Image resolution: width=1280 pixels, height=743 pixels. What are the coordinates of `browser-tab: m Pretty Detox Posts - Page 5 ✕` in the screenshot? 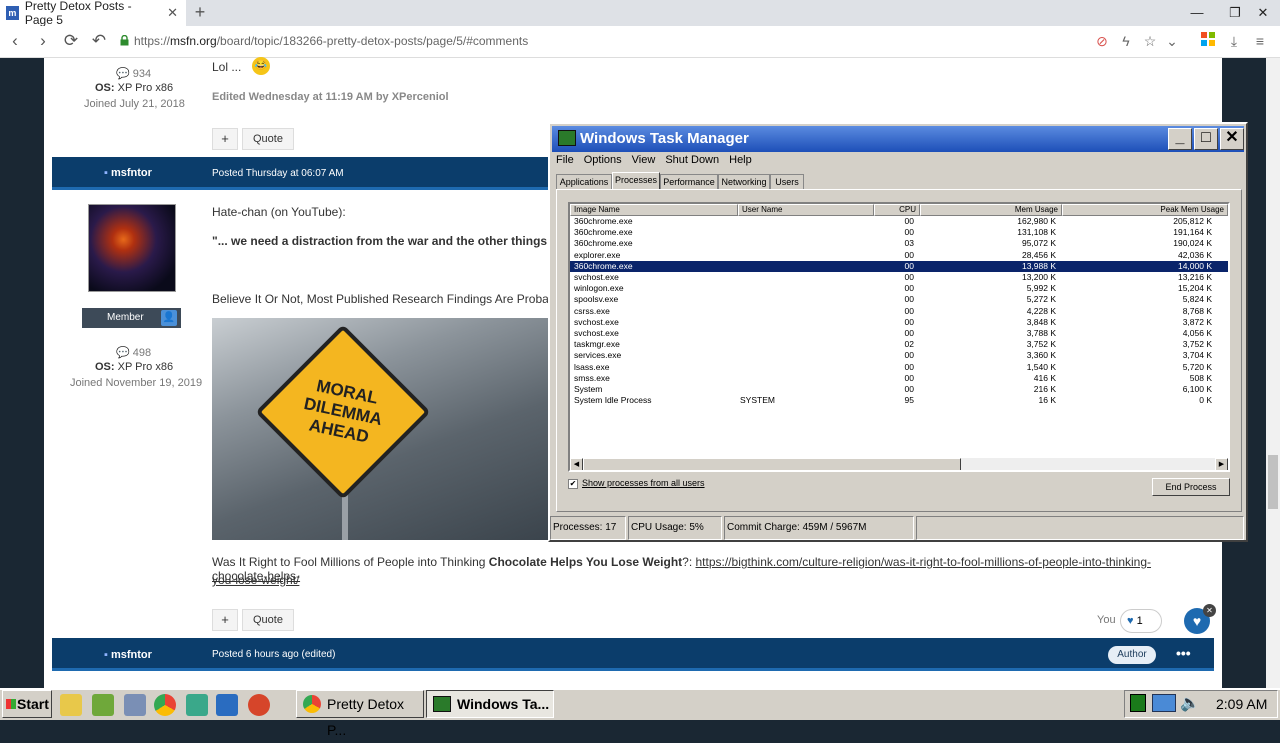 It's located at (93, 13).